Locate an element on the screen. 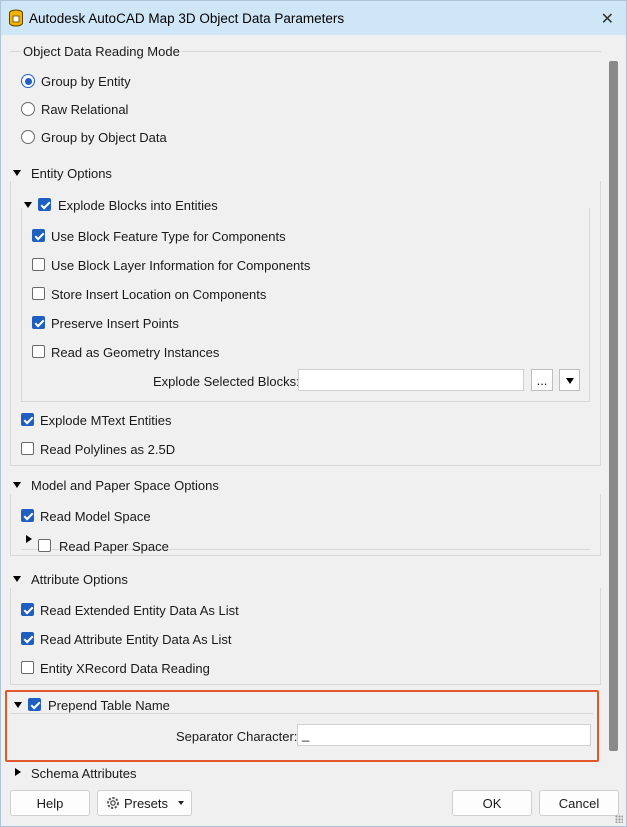  model-paper-title: Model and Paper Space Options is located at coordinates (125, 485).